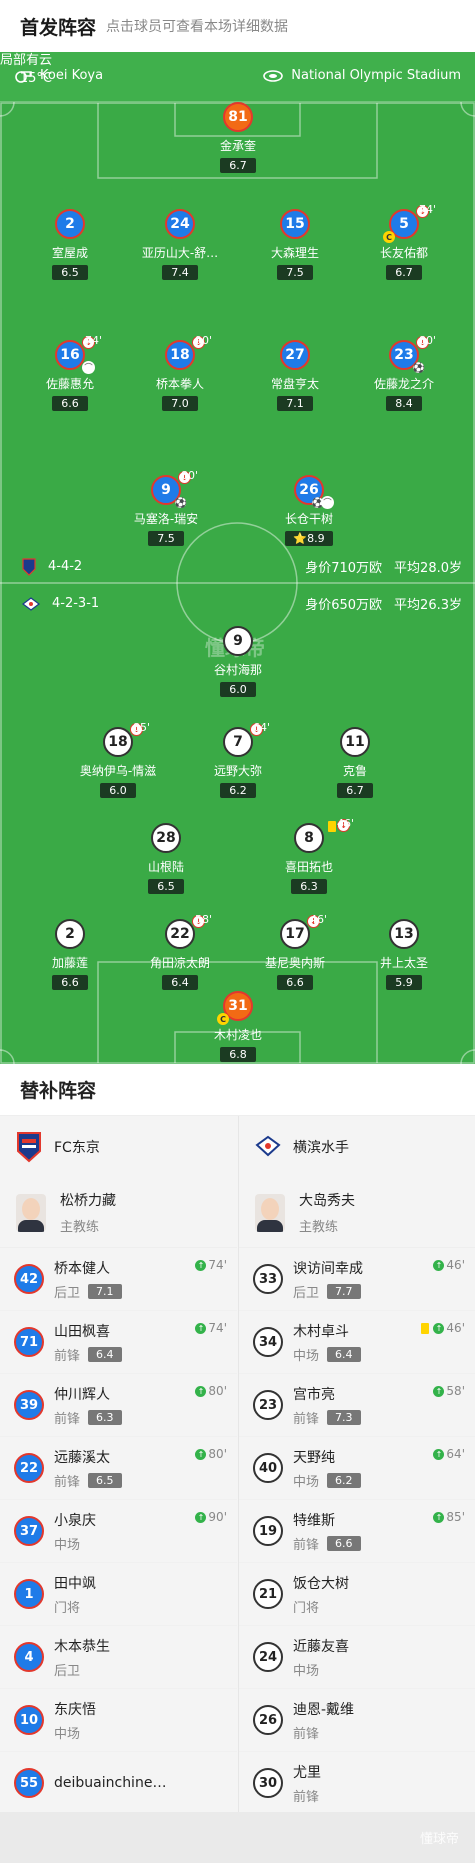 The width and height of the screenshot is (475, 1863). What do you see at coordinates (118, 1405) in the screenshot?
I see `sub-player-row: 39 仲川辉人 前锋 6.3 ↑ 80'` at bounding box center [118, 1405].